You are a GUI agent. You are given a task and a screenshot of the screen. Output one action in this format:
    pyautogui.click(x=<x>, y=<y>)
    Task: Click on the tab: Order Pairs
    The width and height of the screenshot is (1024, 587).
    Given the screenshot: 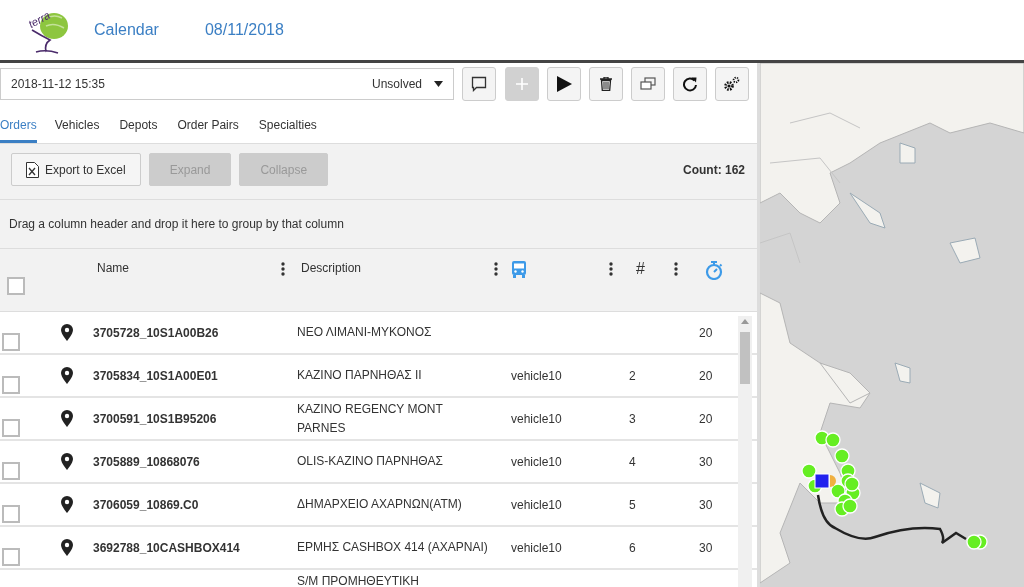 What is the action you would take?
    pyautogui.click(x=208, y=124)
    